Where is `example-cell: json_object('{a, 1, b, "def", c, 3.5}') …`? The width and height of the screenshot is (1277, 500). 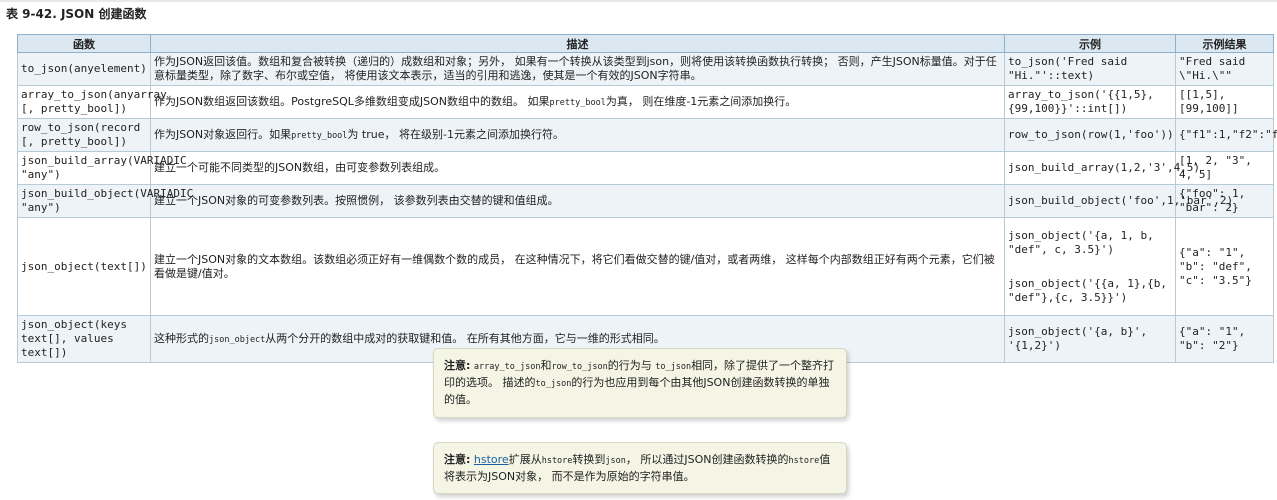 example-cell: json_object('{a, 1, b, "def", c, 3.5}') … is located at coordinates (1090, 266).